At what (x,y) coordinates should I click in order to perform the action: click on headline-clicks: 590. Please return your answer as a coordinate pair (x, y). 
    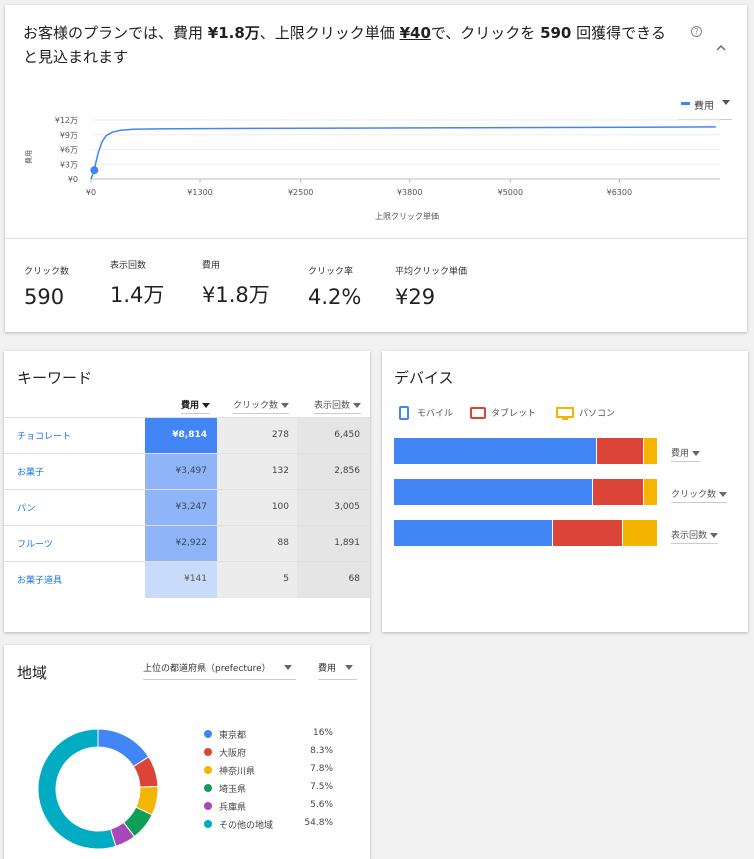
    Looking at the image, I should click on (556, 33).